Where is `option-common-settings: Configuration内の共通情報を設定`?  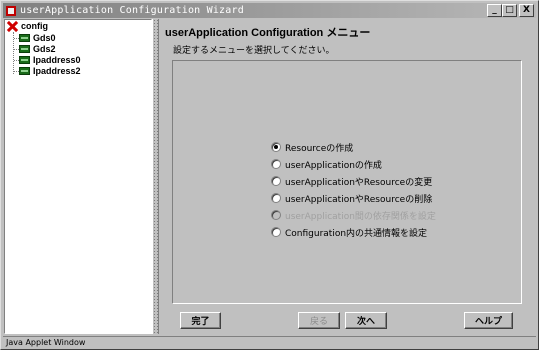
option-common-settings: Configuration内の共通情報を設定 is located at coordinates (349, 232).